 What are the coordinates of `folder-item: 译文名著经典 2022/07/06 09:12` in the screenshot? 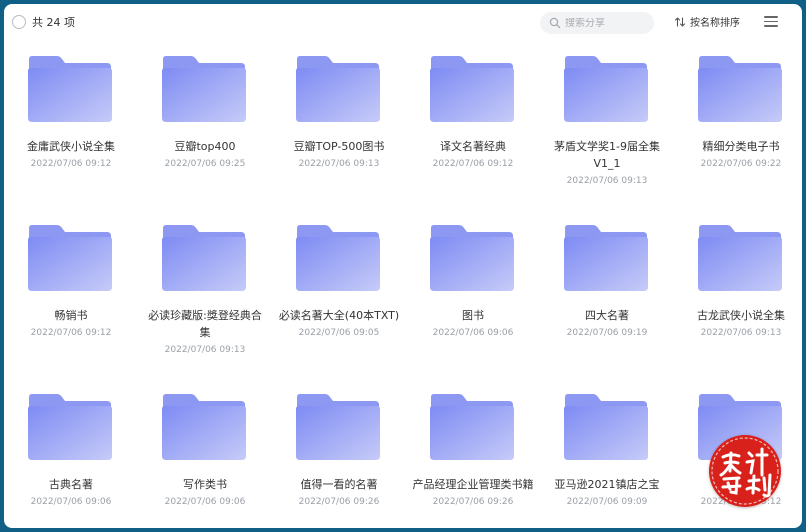 It's located at (473, 122).